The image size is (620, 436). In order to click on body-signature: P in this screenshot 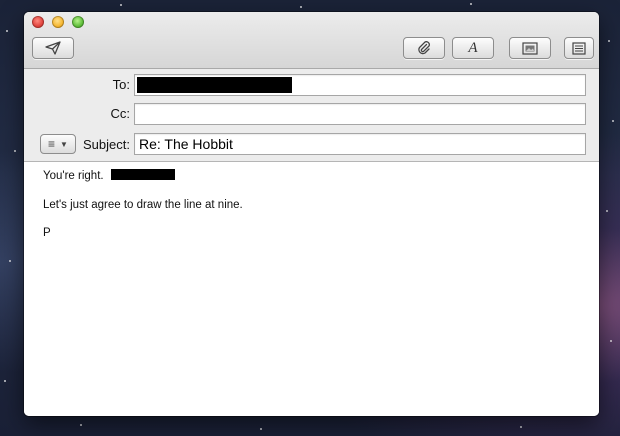, I will do `click(47, 233)`.